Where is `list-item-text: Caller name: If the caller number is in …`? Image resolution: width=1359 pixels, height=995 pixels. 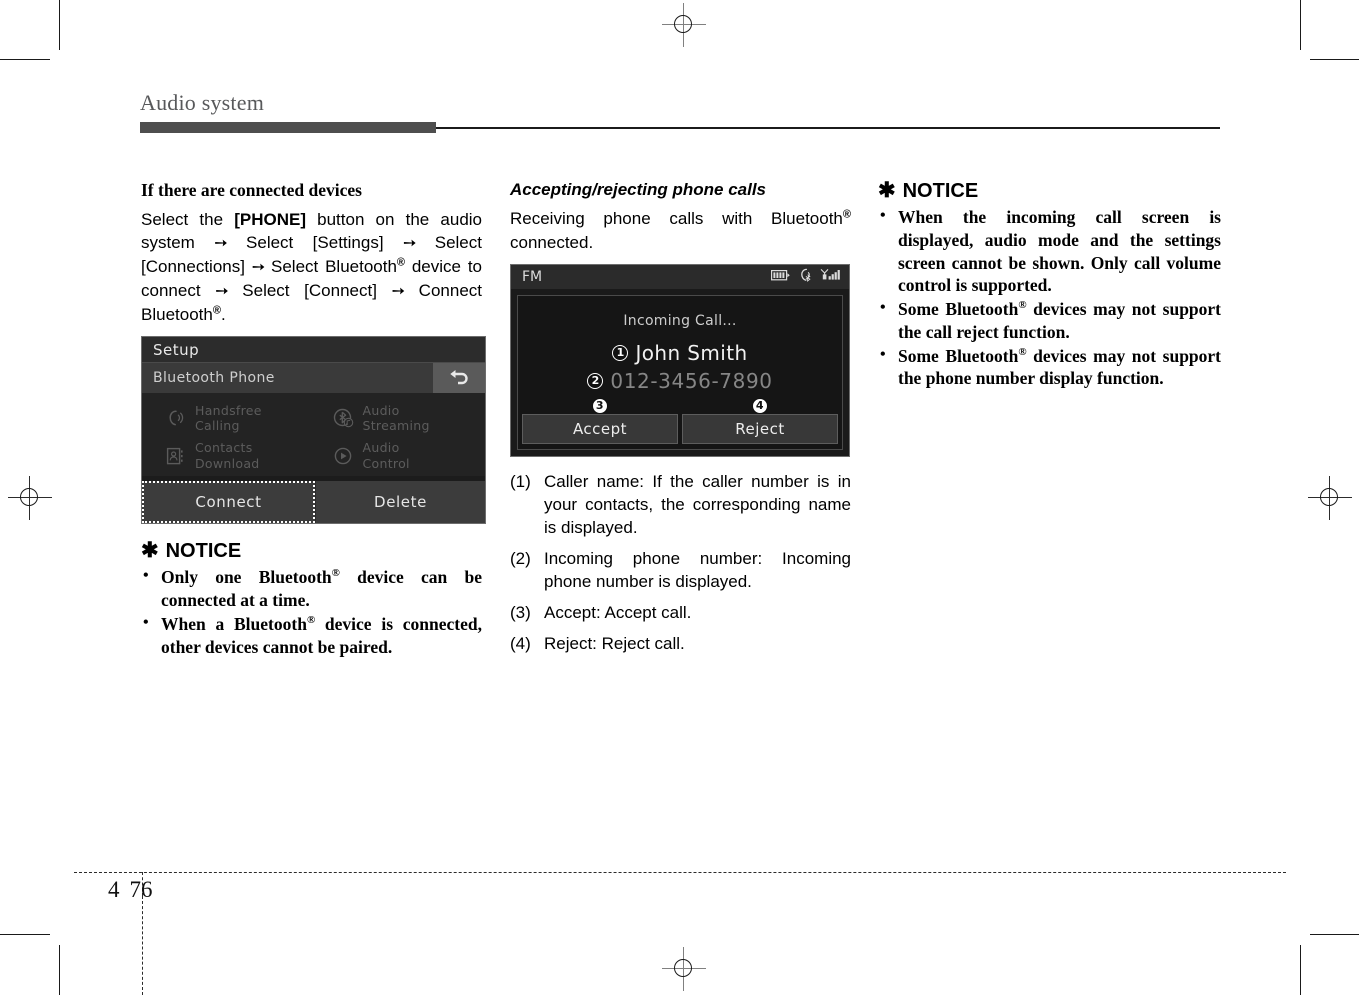 list-item-text: Caller name: If the caller number is in … is located at coordinates (697, 504).